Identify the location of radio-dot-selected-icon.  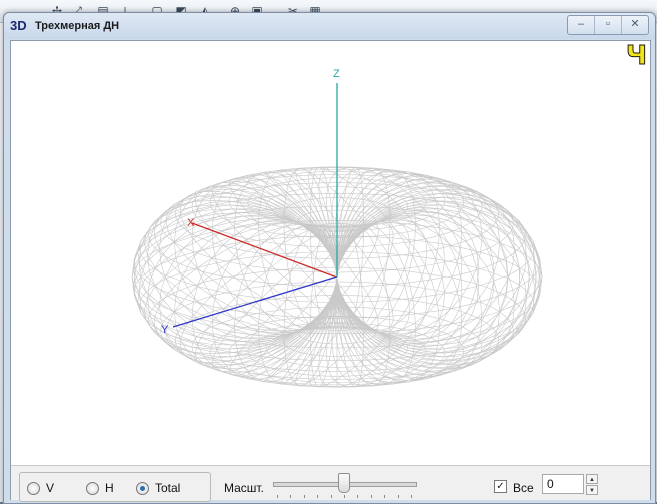
(142, 488).